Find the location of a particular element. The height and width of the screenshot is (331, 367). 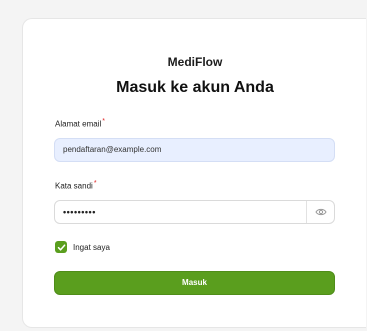

remember-checkbox is located at coordinates (61, 247).